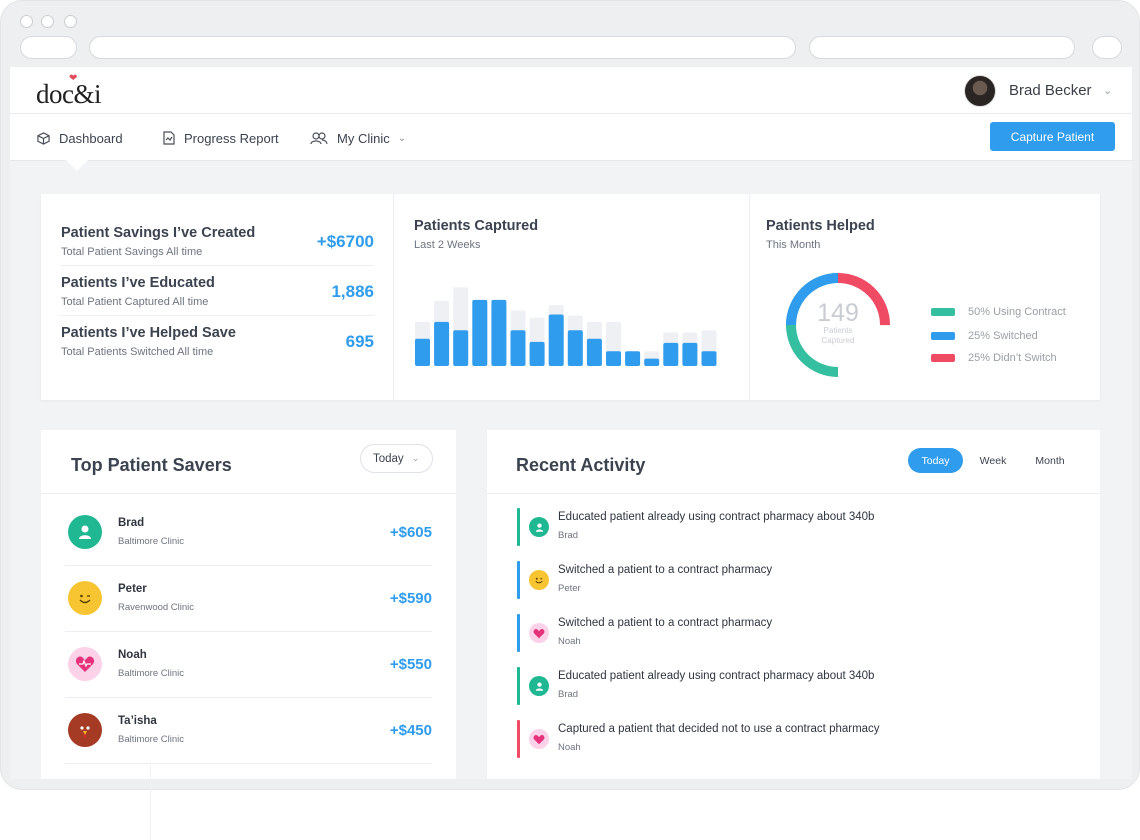 Image resolution: width=1140 pixels, height=840 pixels. What do you see at coordinates (85, 598) in the screenshot?
I see `smiley-icon` at bounding box center [85, 598].